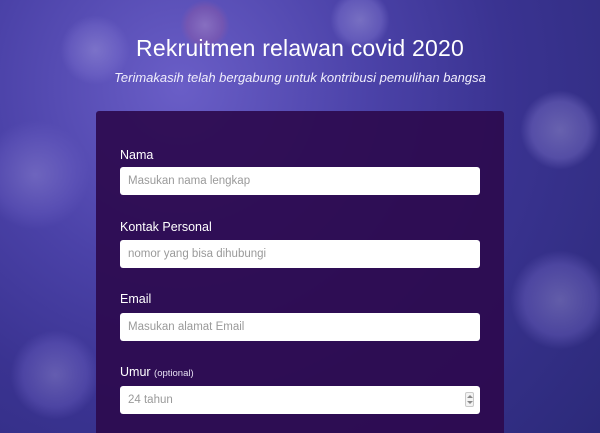  What do you see at coordinates (135, 372) in the screenshot?
I see `age-label-text: Umur` at bounding box center [135, 372].